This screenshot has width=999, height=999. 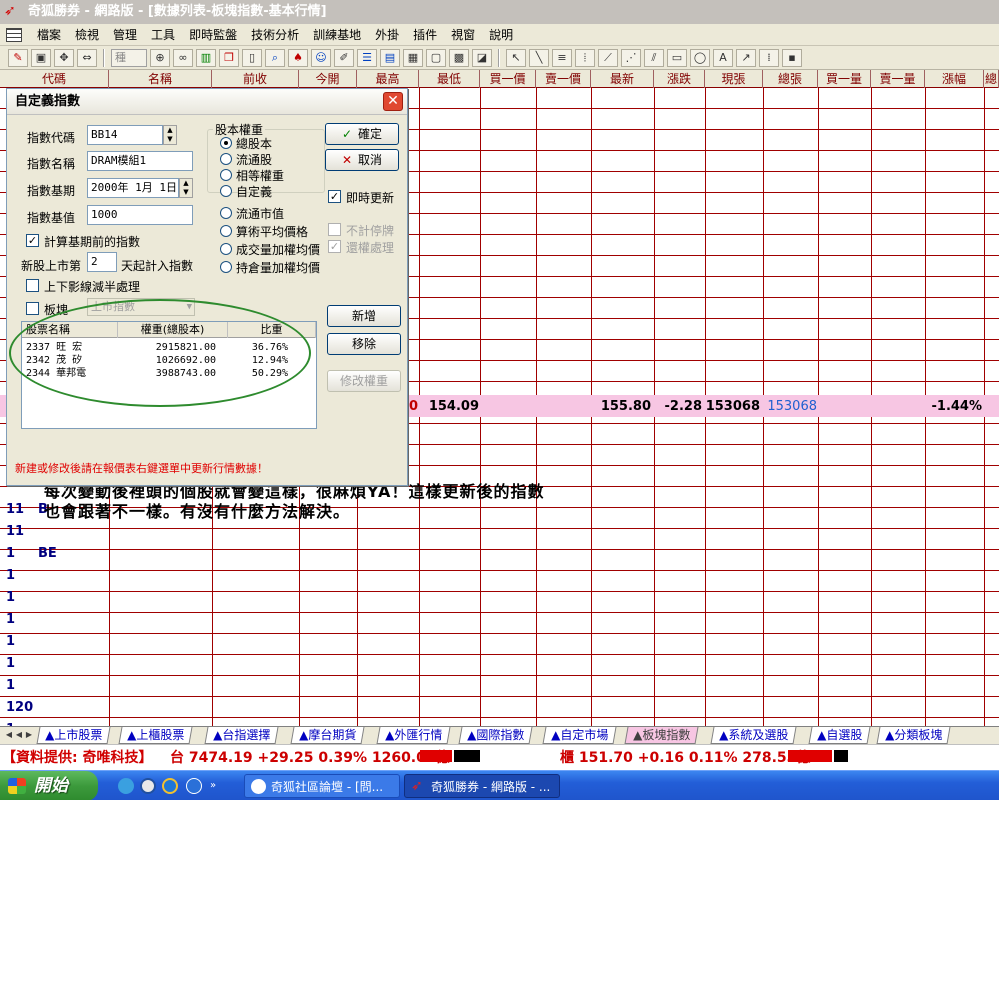 What do you see at coordinates (226, 143) in the screenshot?
I see `weight-radio-total` at bounding box center [226, 143].